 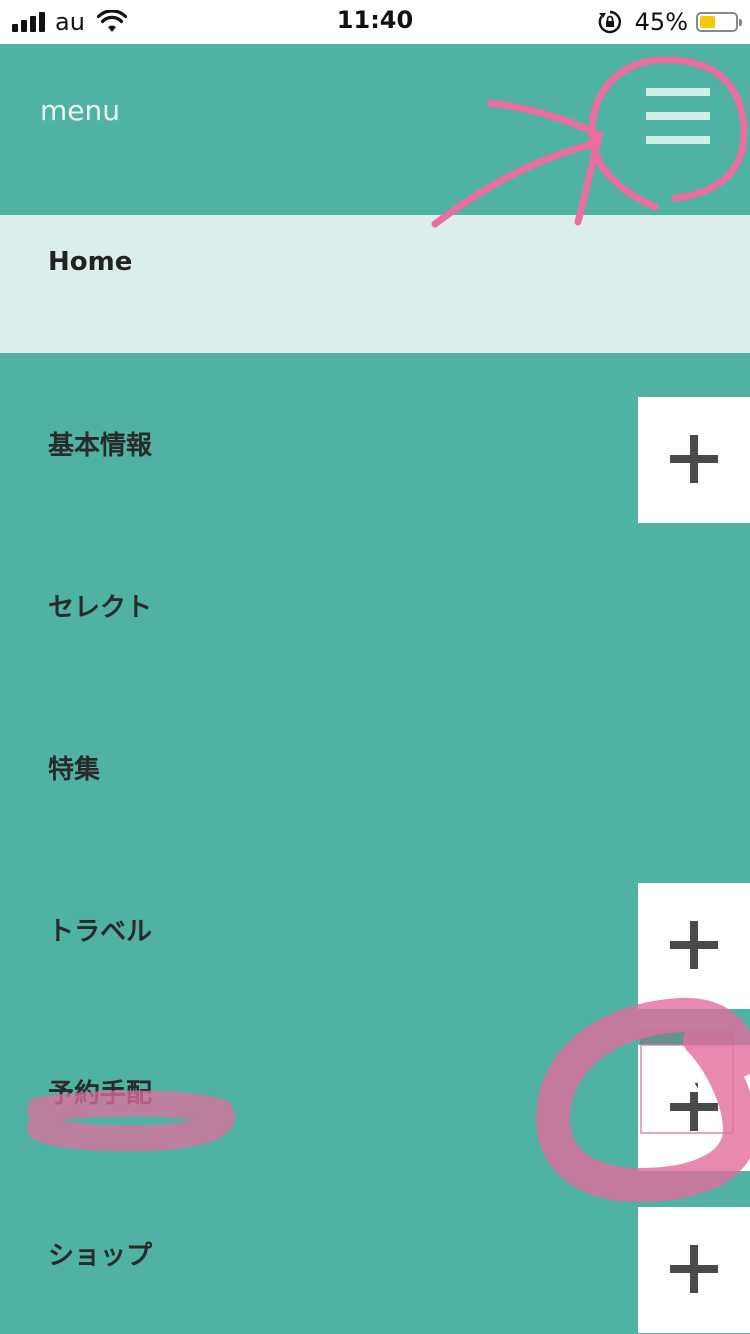 I want to click on battery-percent: 45%, so click(x=661, y=22).